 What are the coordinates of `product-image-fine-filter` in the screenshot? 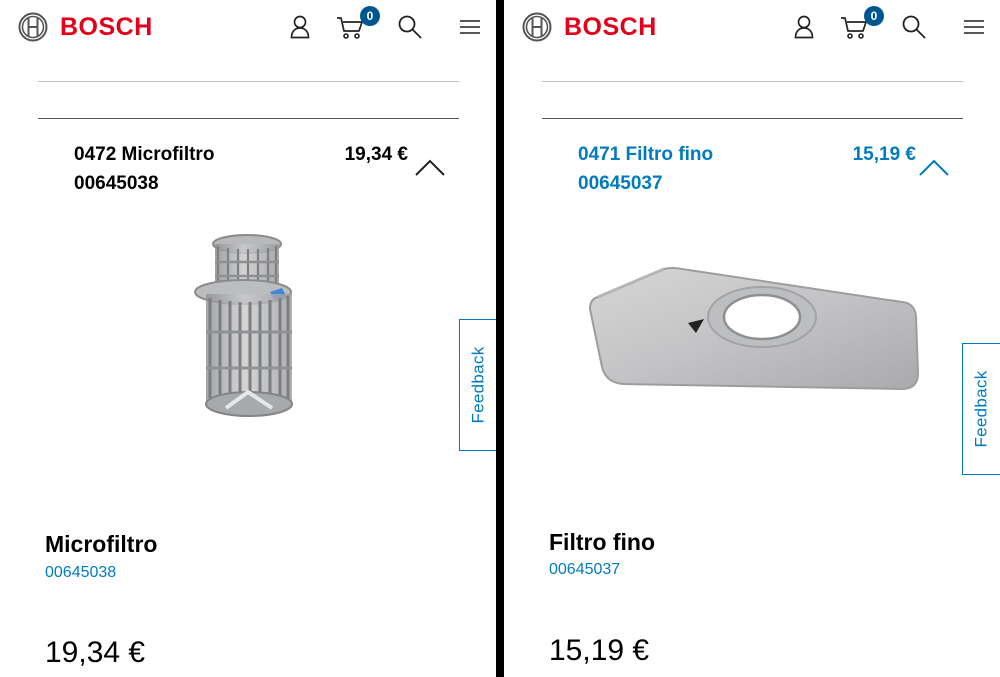 It's located at (754, 328).